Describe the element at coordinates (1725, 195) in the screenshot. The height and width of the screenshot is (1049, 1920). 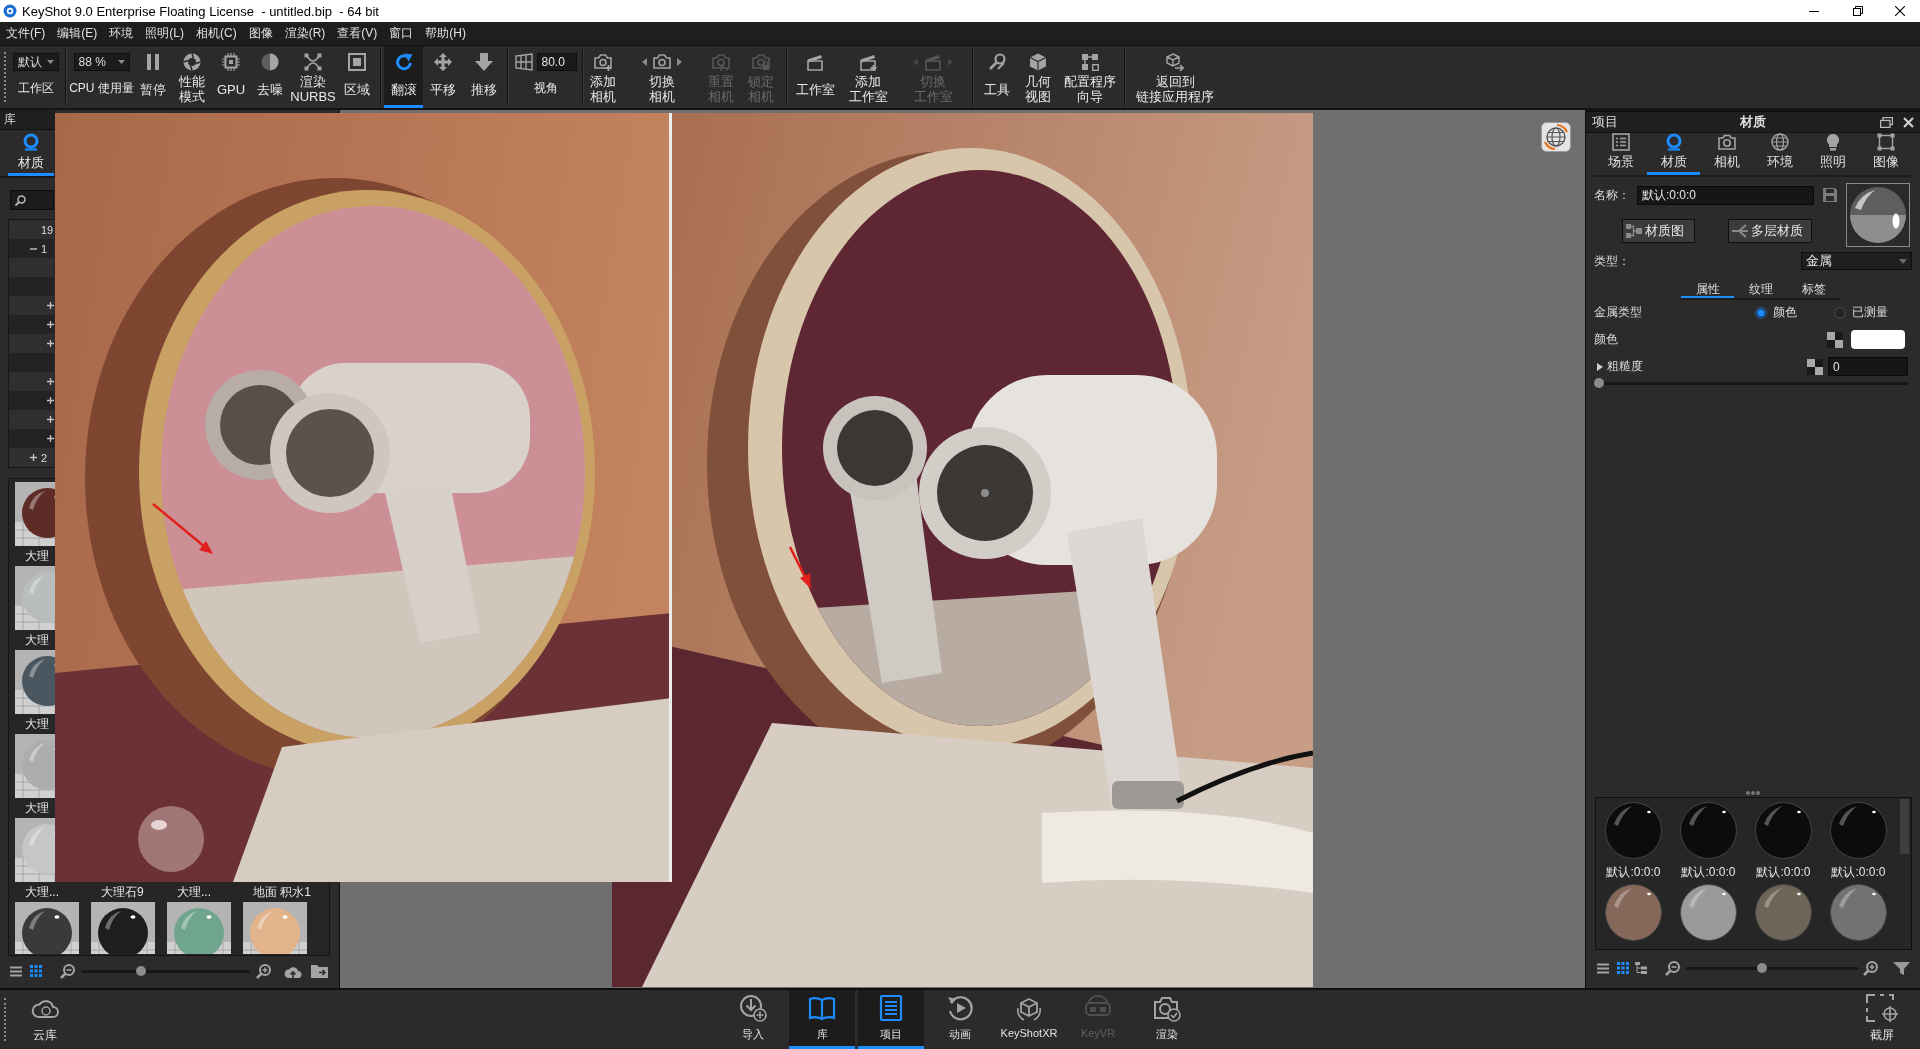
I see `name-field: 默认:0:0:0` at that location.